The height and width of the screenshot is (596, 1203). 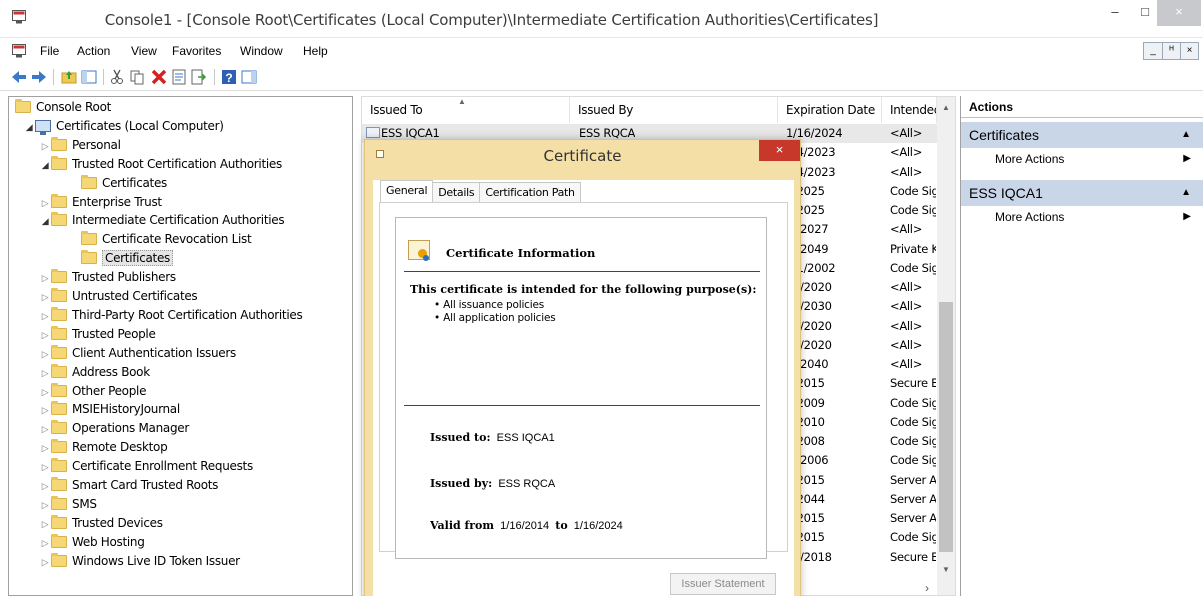 I want to click on menu-help: Help, so click(x=315, y=51).